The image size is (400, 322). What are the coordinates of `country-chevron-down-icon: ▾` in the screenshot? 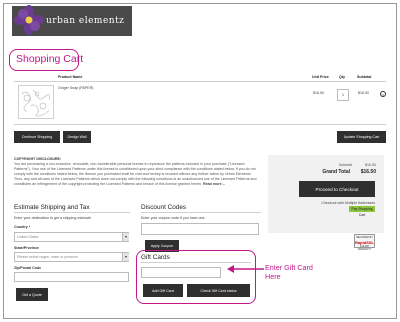 It's located at (125, 237).